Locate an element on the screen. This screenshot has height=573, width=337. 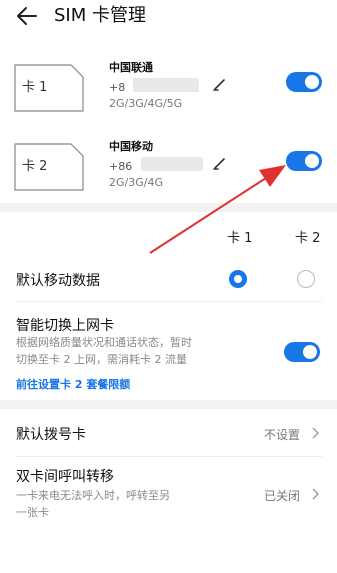
page-title: SIM 卡管理 is located at coordinates (100, 15).